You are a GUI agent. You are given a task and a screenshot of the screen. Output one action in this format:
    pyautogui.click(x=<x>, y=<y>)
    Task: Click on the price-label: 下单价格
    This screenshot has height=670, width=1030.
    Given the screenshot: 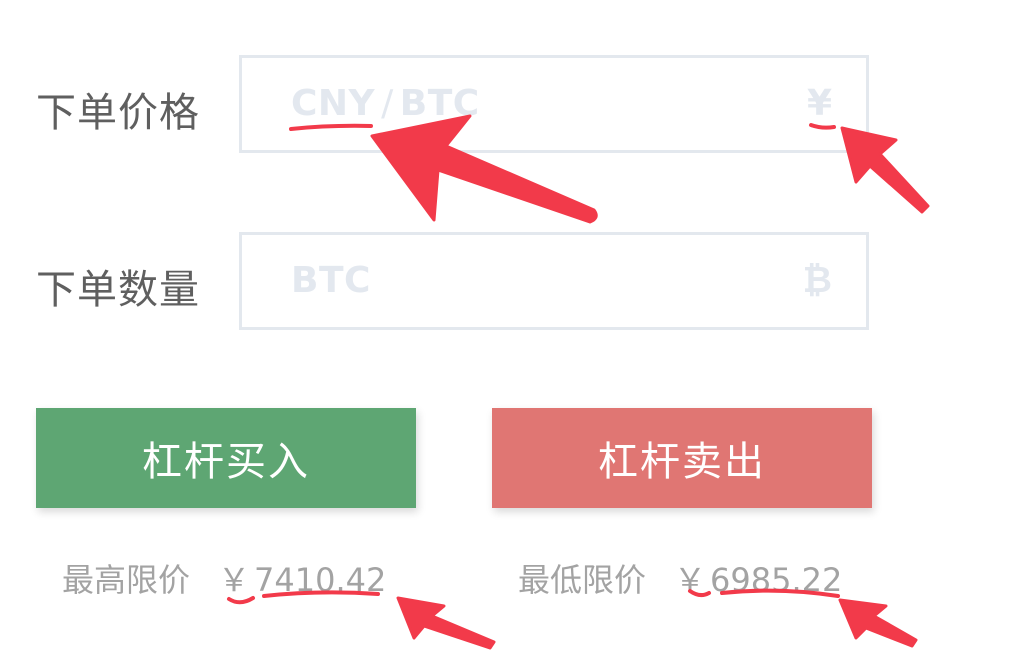 What is the action you would take?
    pyautogui.click(x=118, y=113)
    